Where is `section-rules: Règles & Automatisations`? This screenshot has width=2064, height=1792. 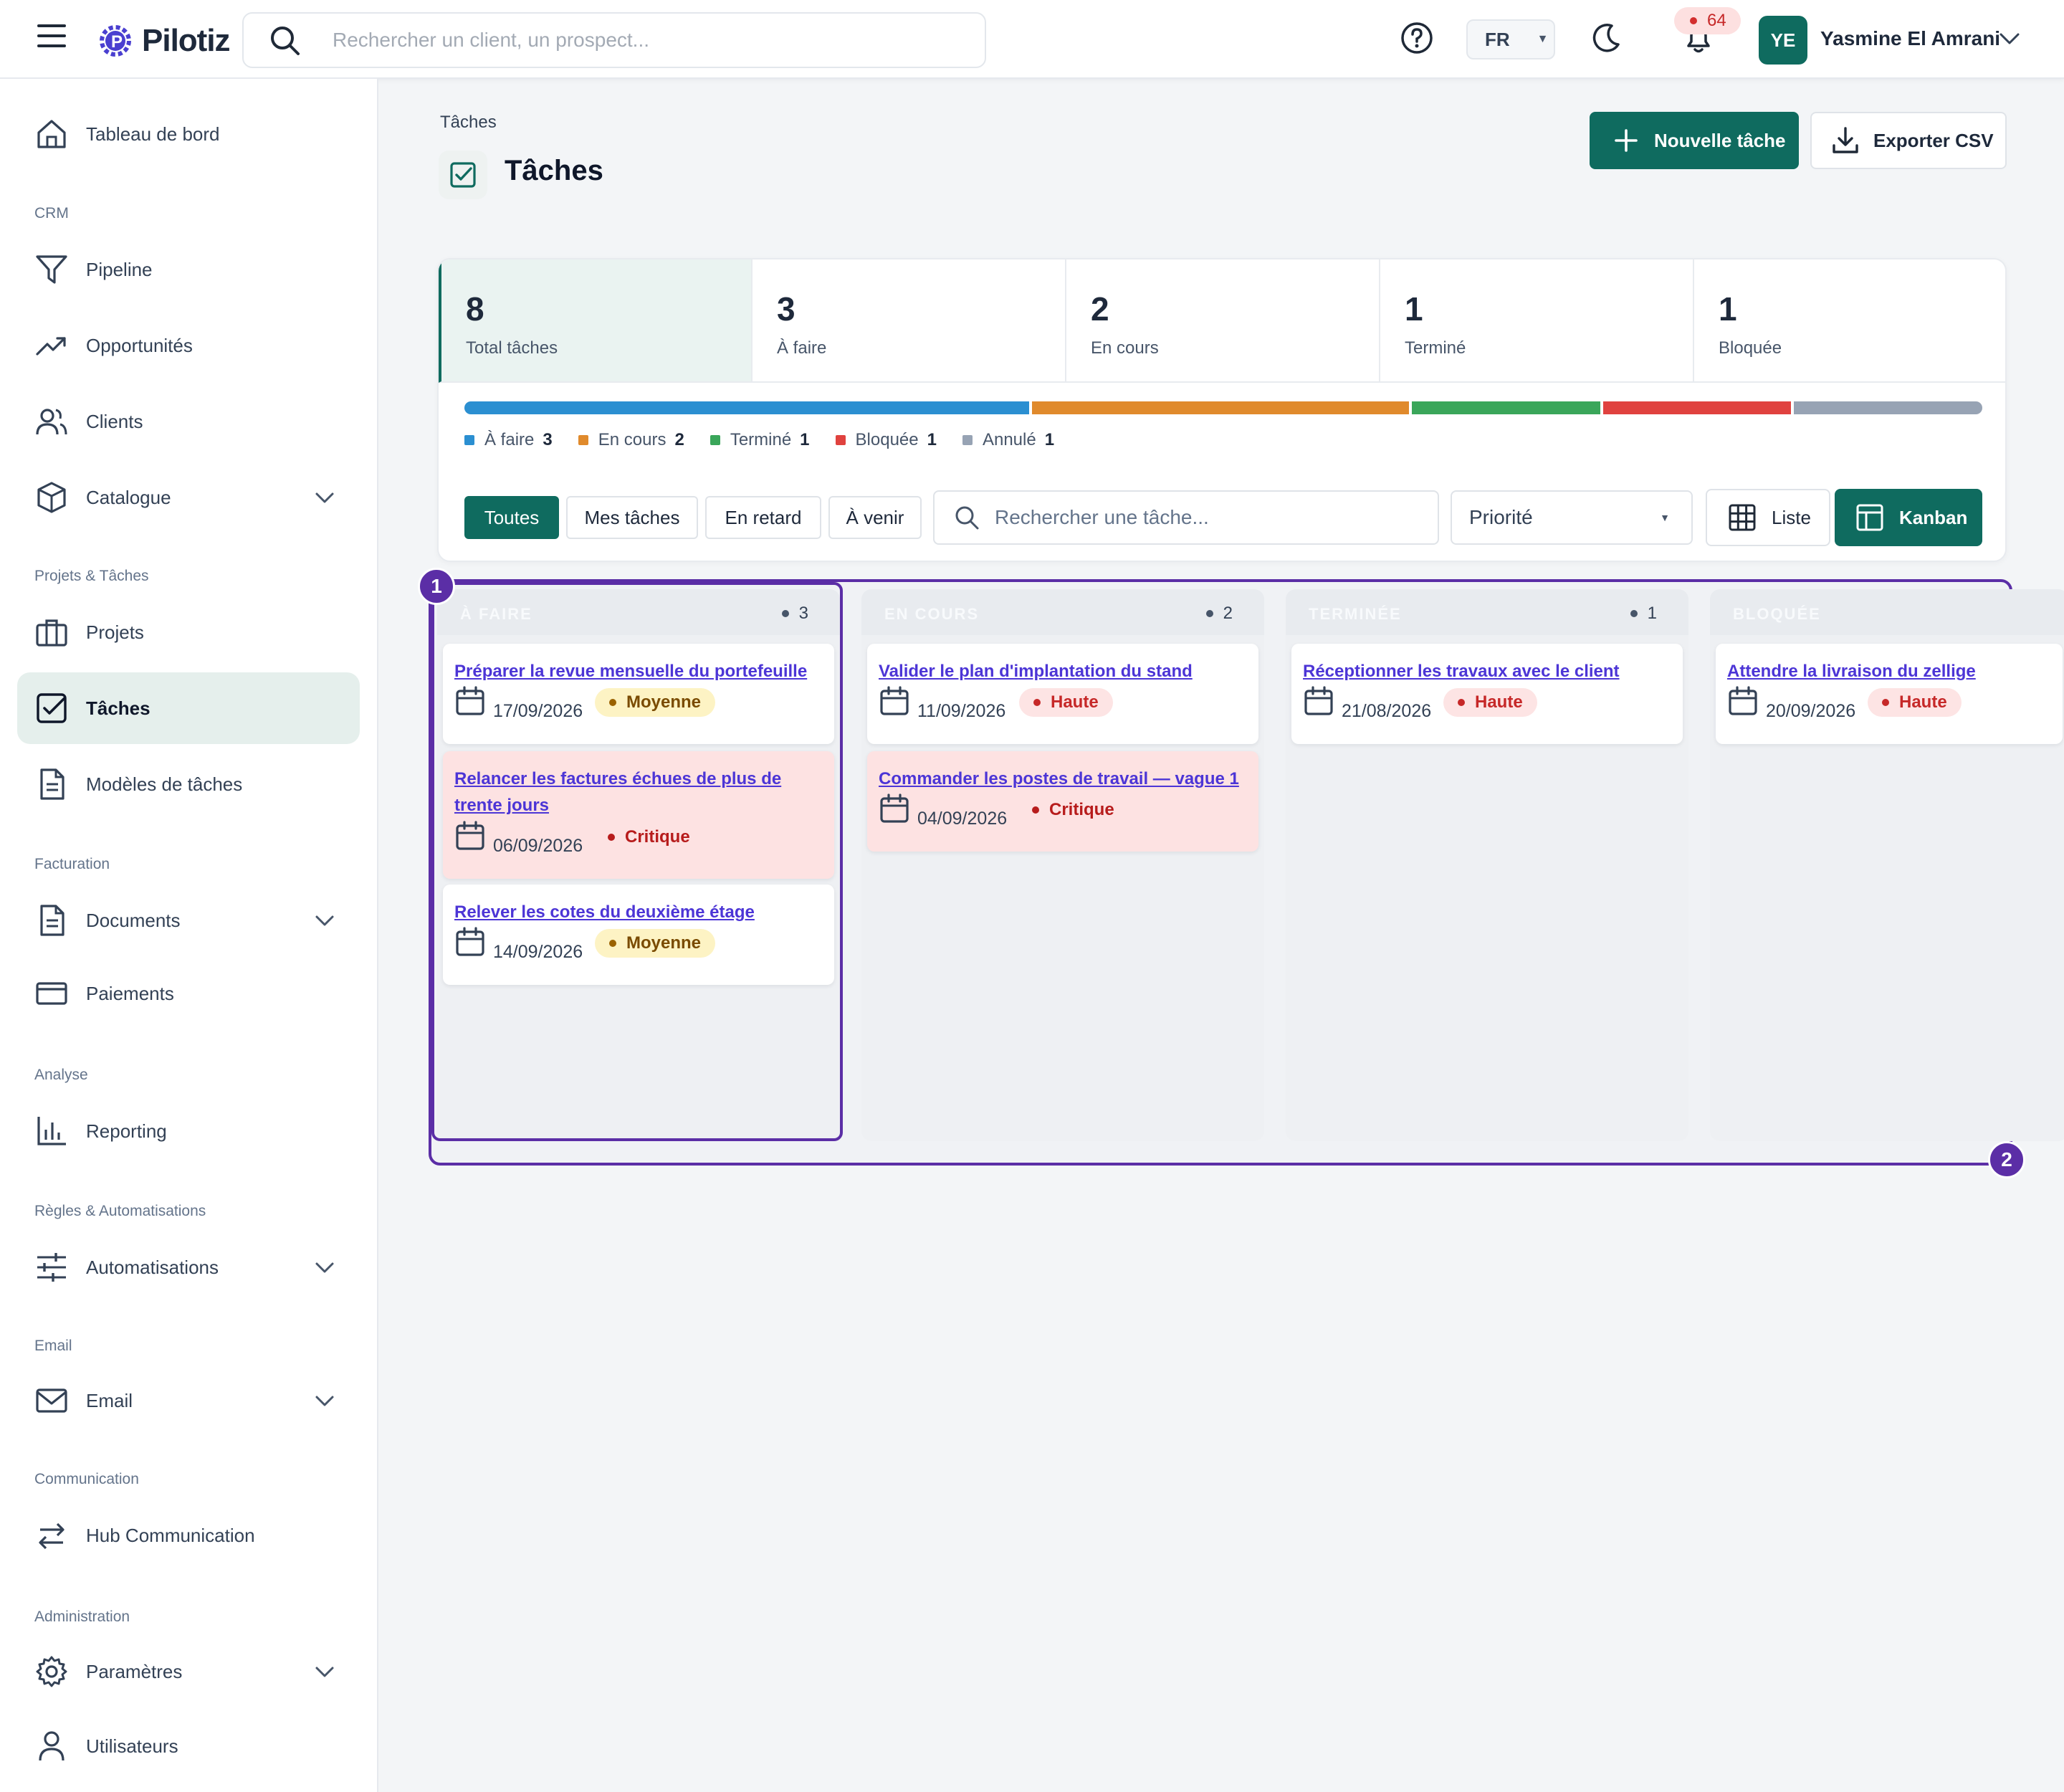 section-rules: Règles & Automatisations is located at coordinates (120, 1211).